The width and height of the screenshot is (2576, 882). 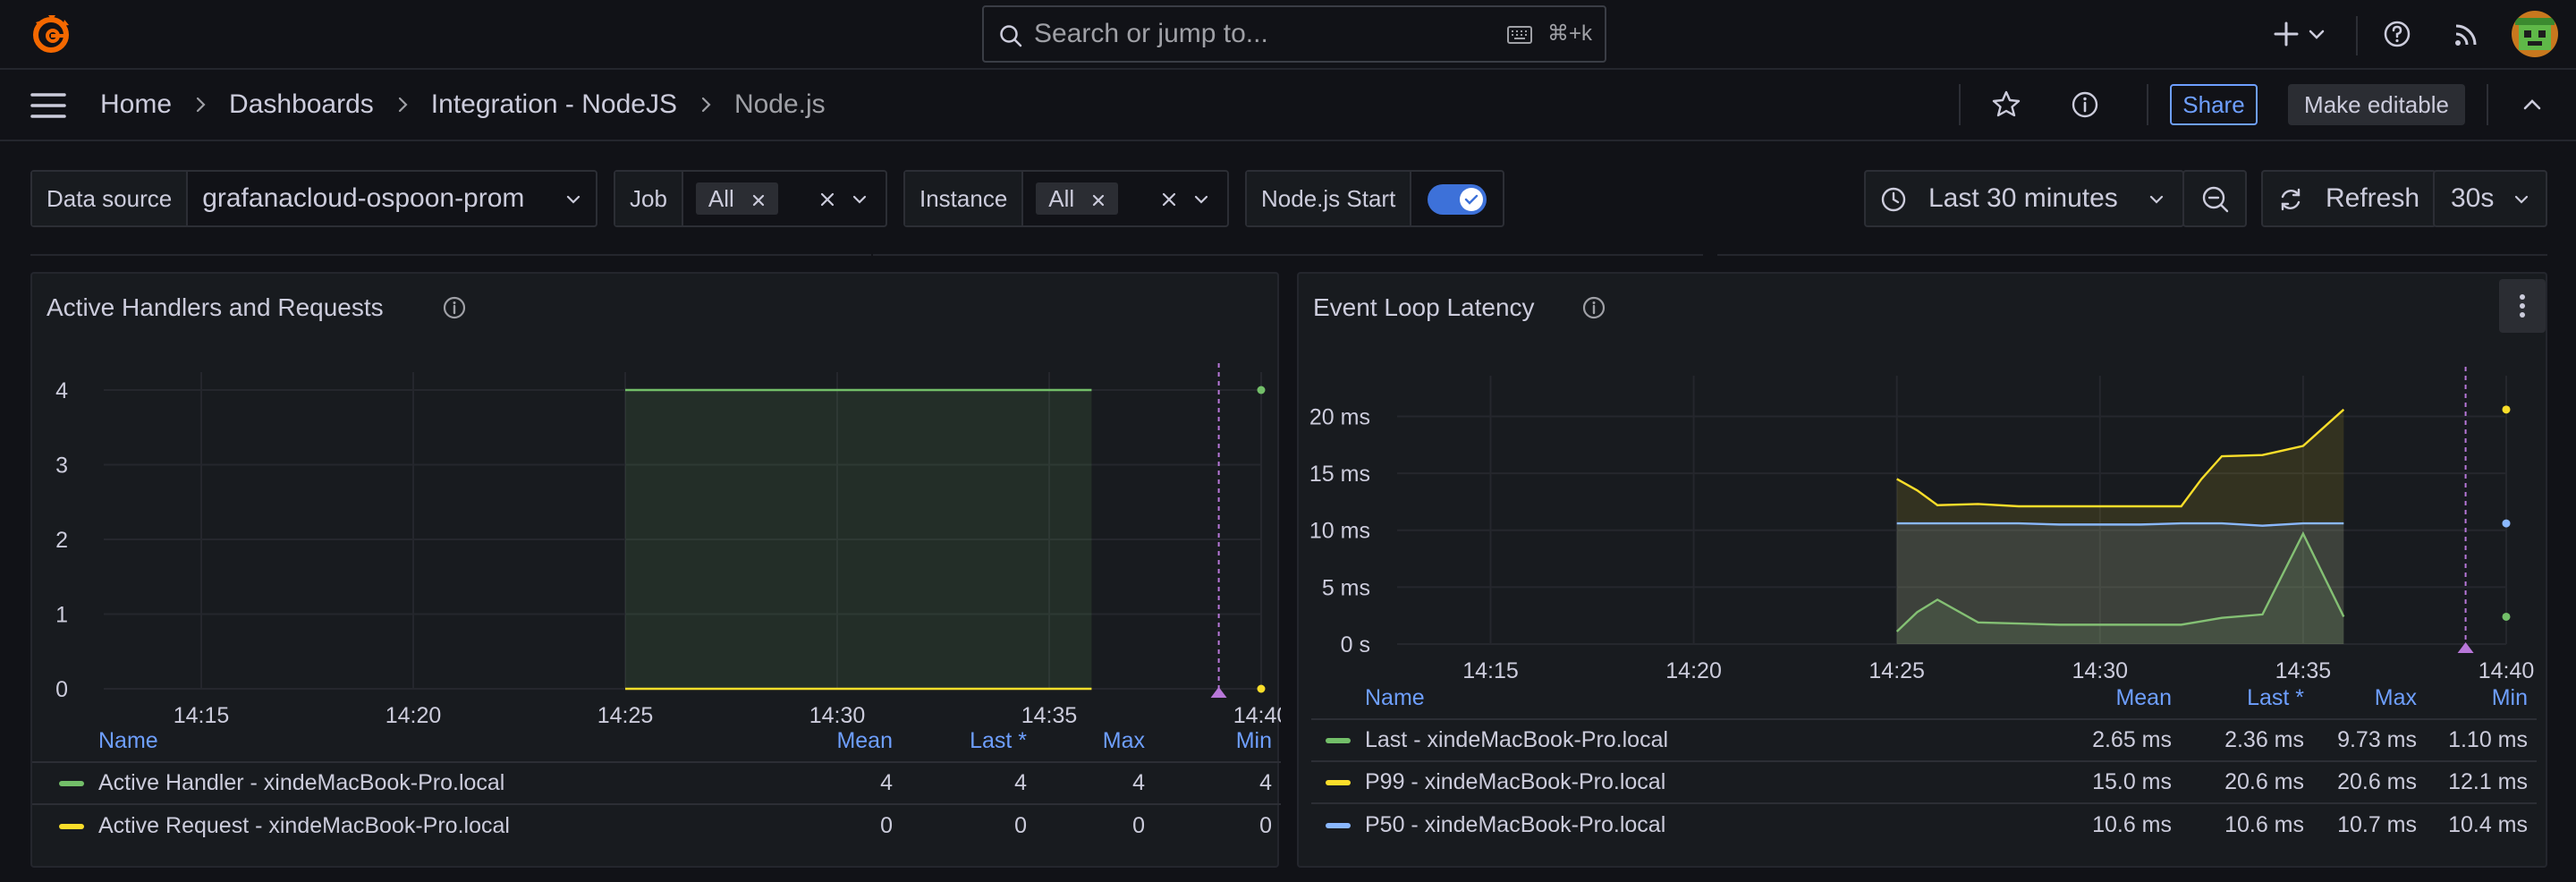 What do you see at coordinates (61, 466) in the screenshot?
I see `y-tick-label: 3` at bounding box center [61, 466].